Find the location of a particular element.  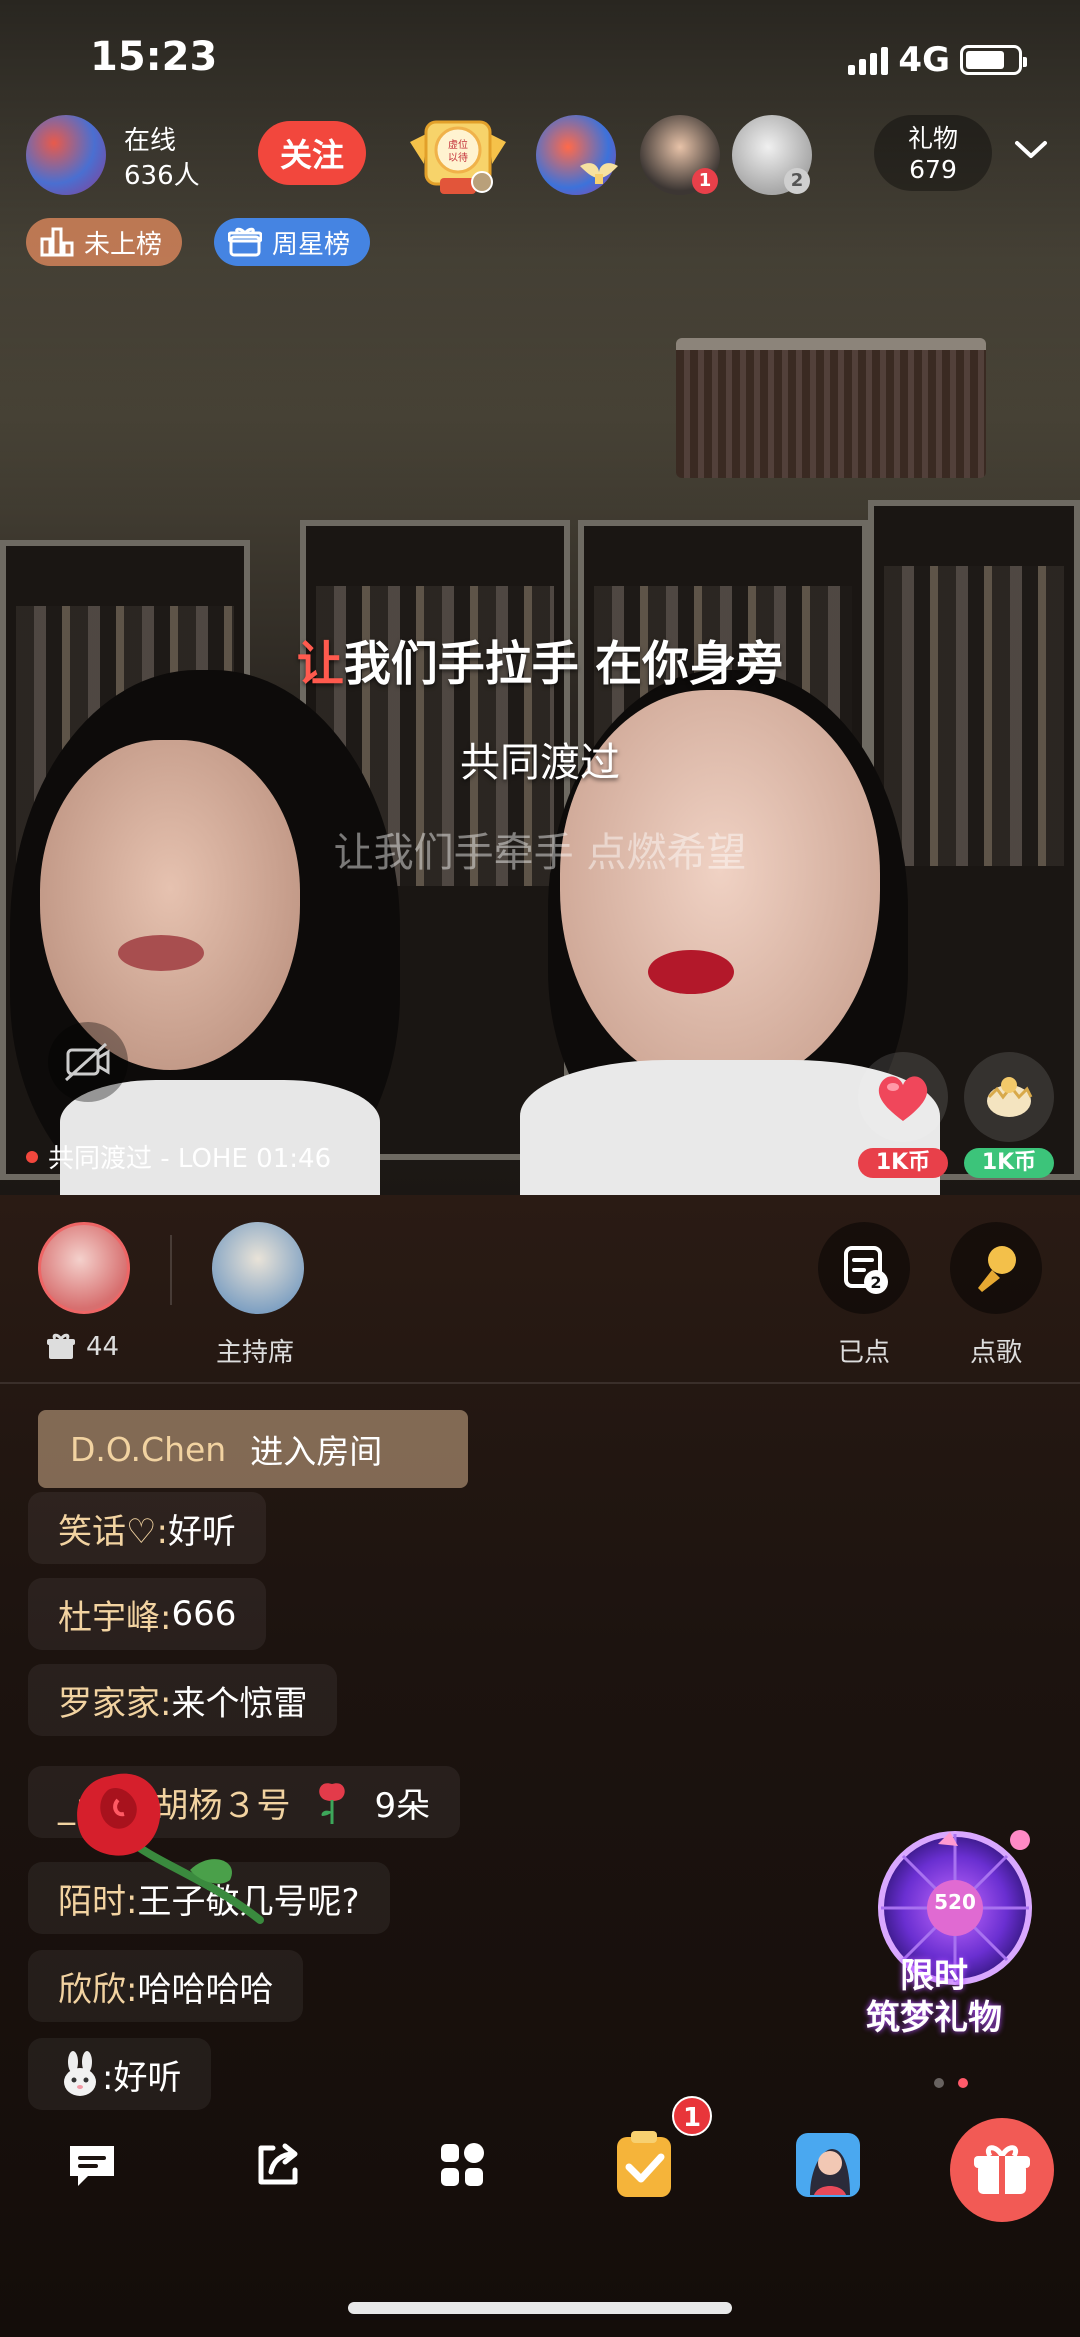

singer-left-mouth is located at coordinates (161, 953).